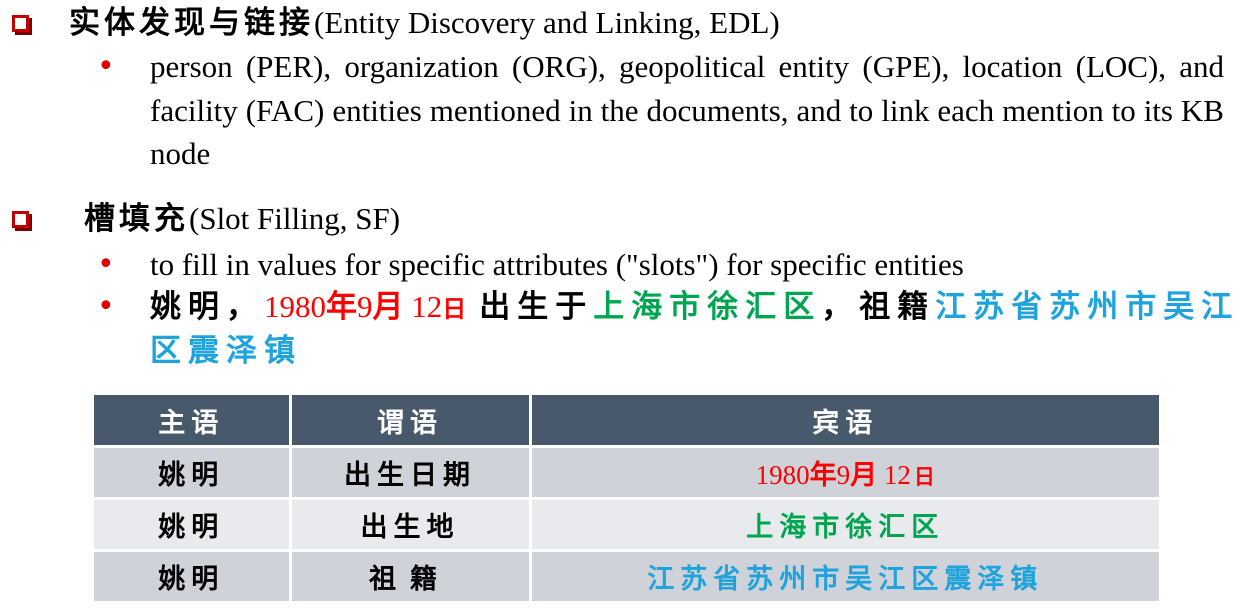  I want to click on table-header-subject: 主语, so click(193, 421).